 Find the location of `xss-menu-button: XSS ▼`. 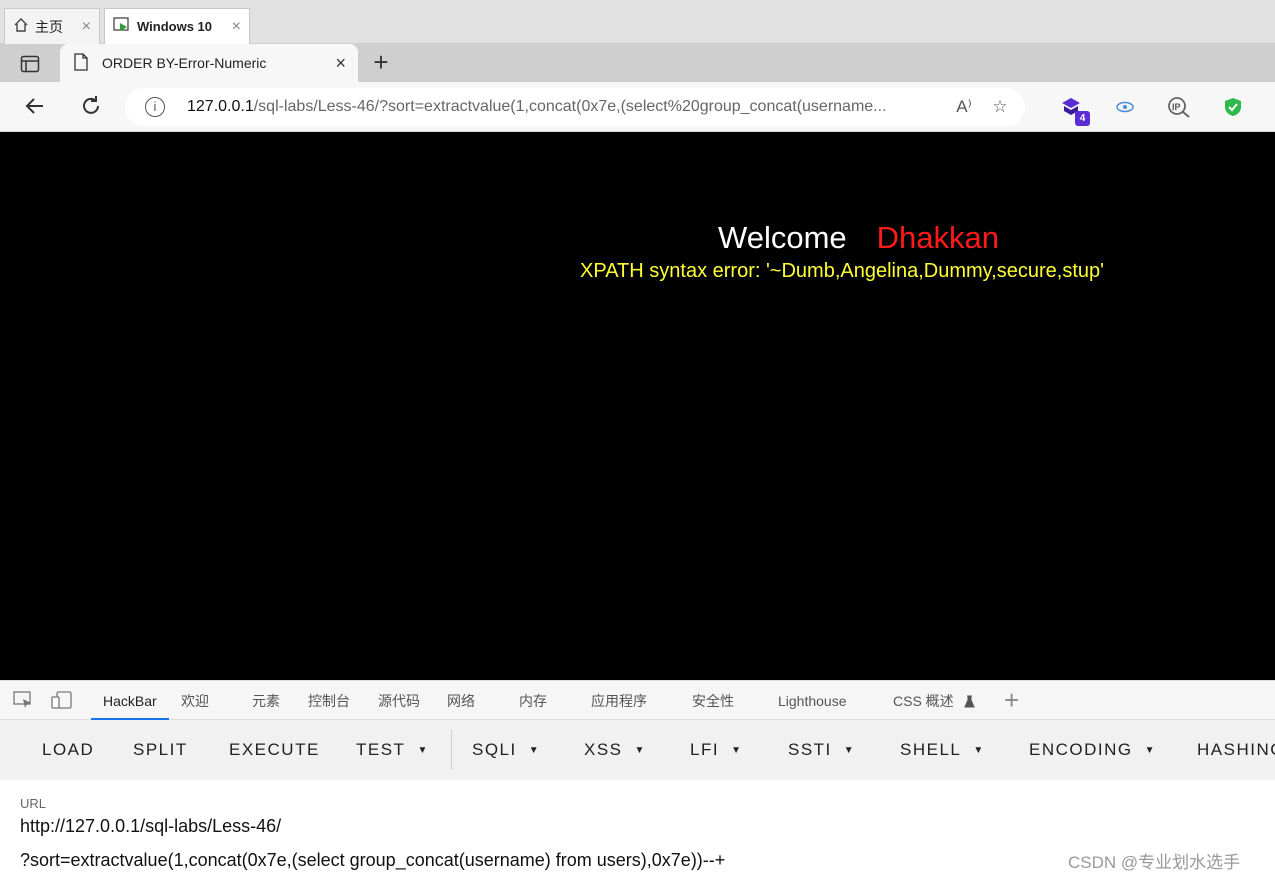

xss-menu-button: XSS ▼ is located at coordinates (615, 750).